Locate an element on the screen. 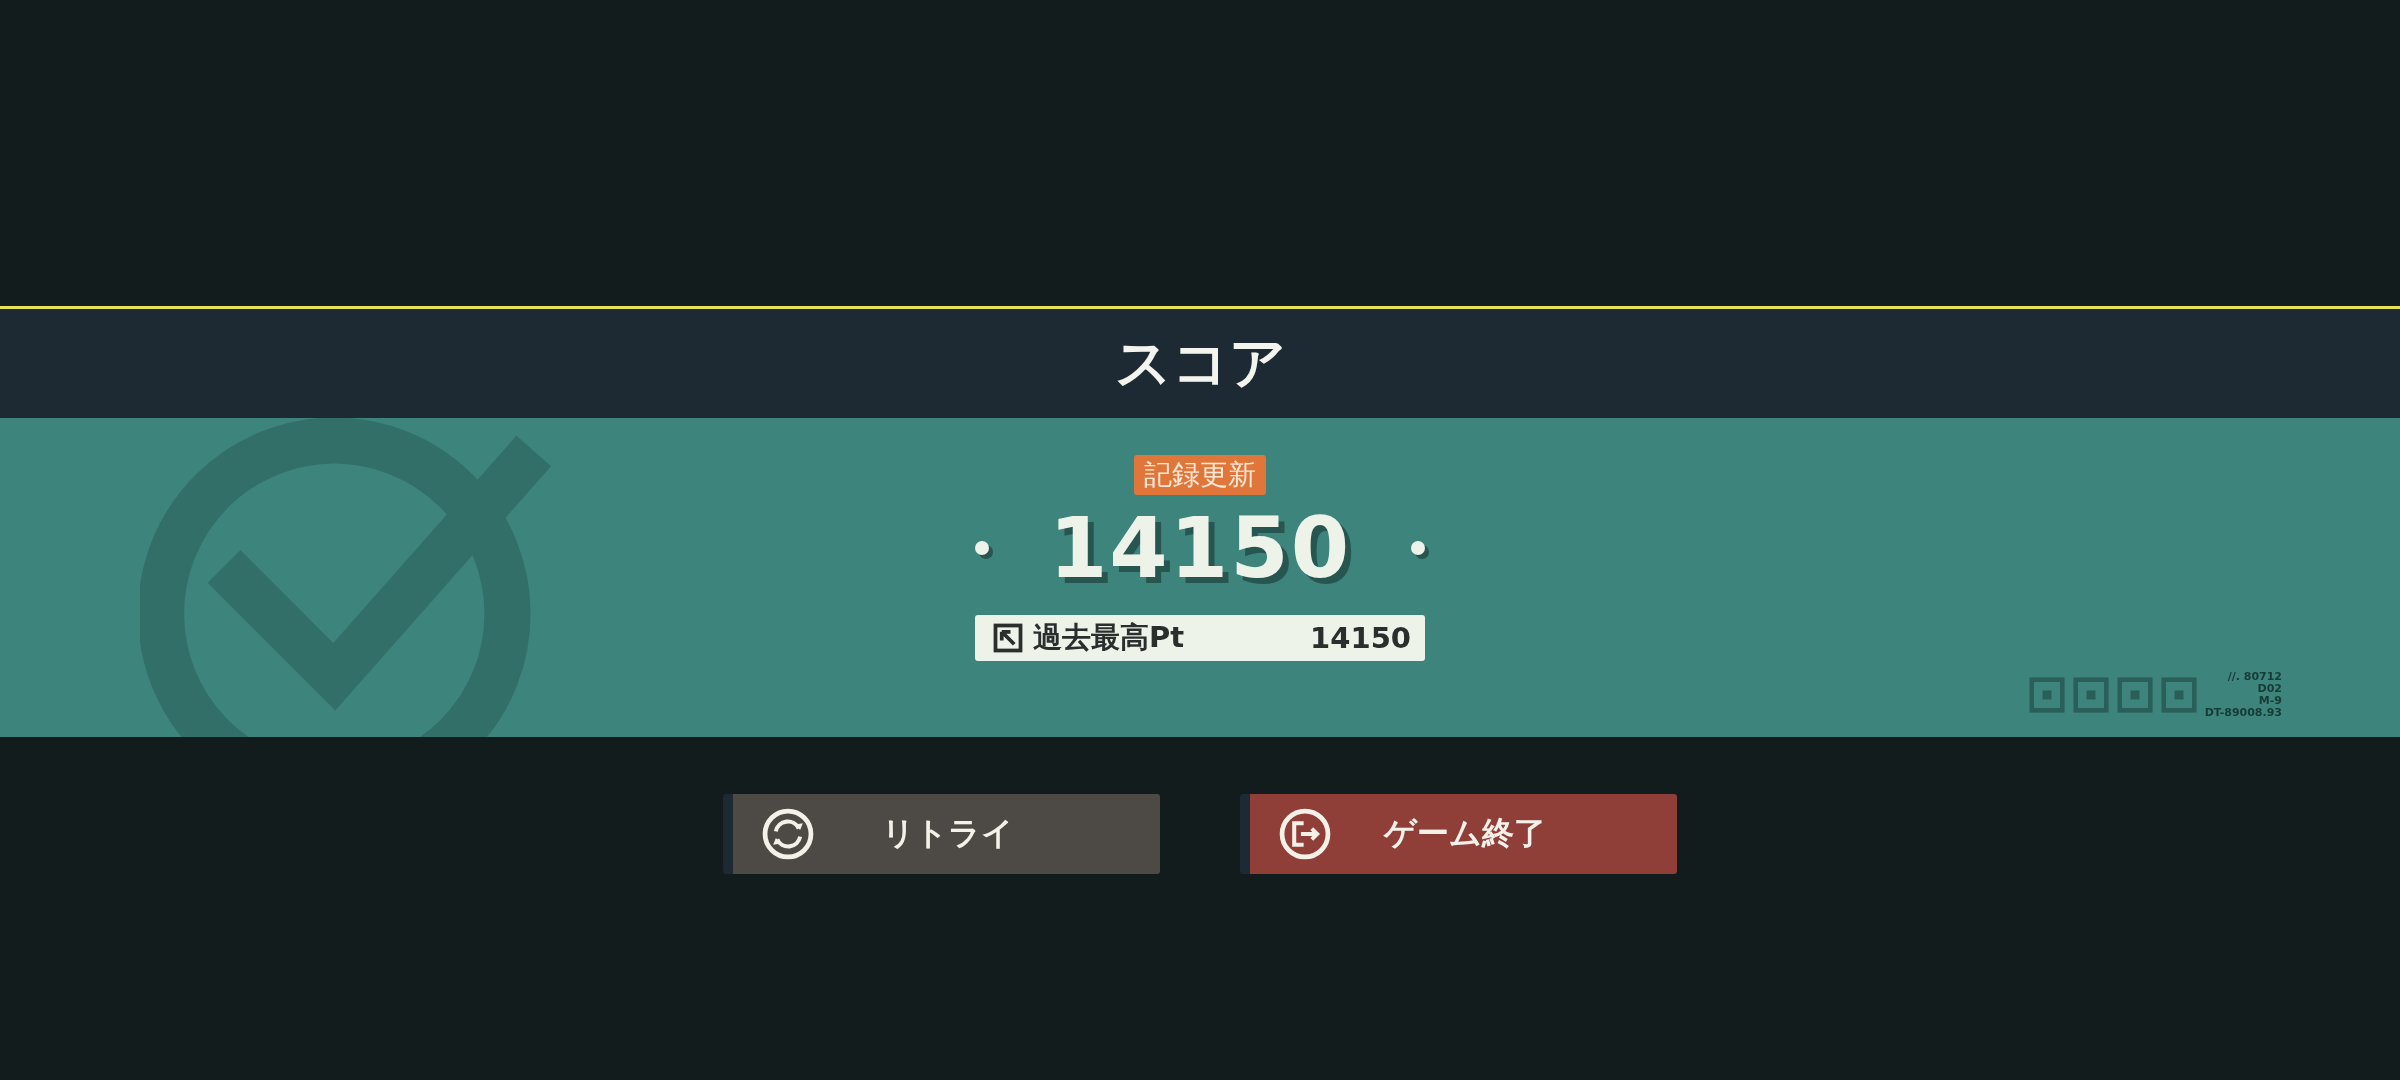 The width and height of the screenshot is (2400, 1080). score: 14150 is located at coordinates (1200, 548).